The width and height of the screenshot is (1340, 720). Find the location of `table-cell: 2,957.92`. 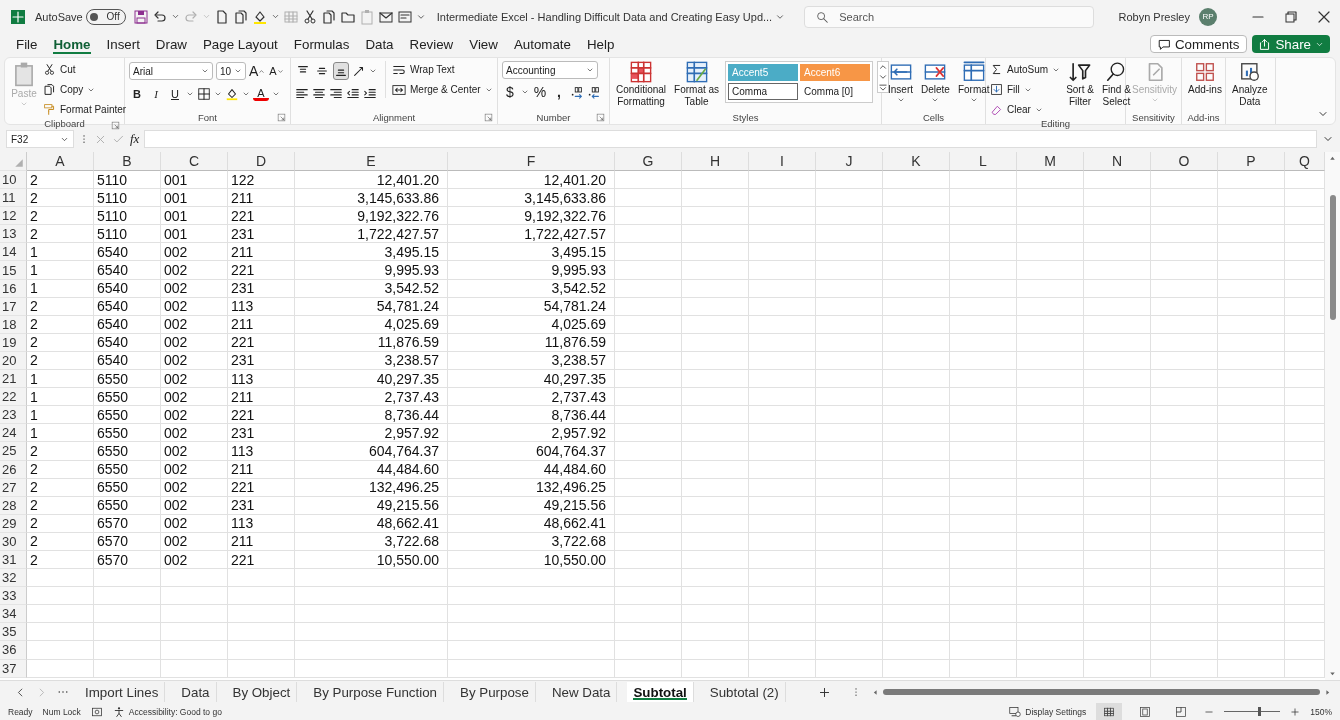

table-cell: 2,957.92 is located at coordinates (371, 433).